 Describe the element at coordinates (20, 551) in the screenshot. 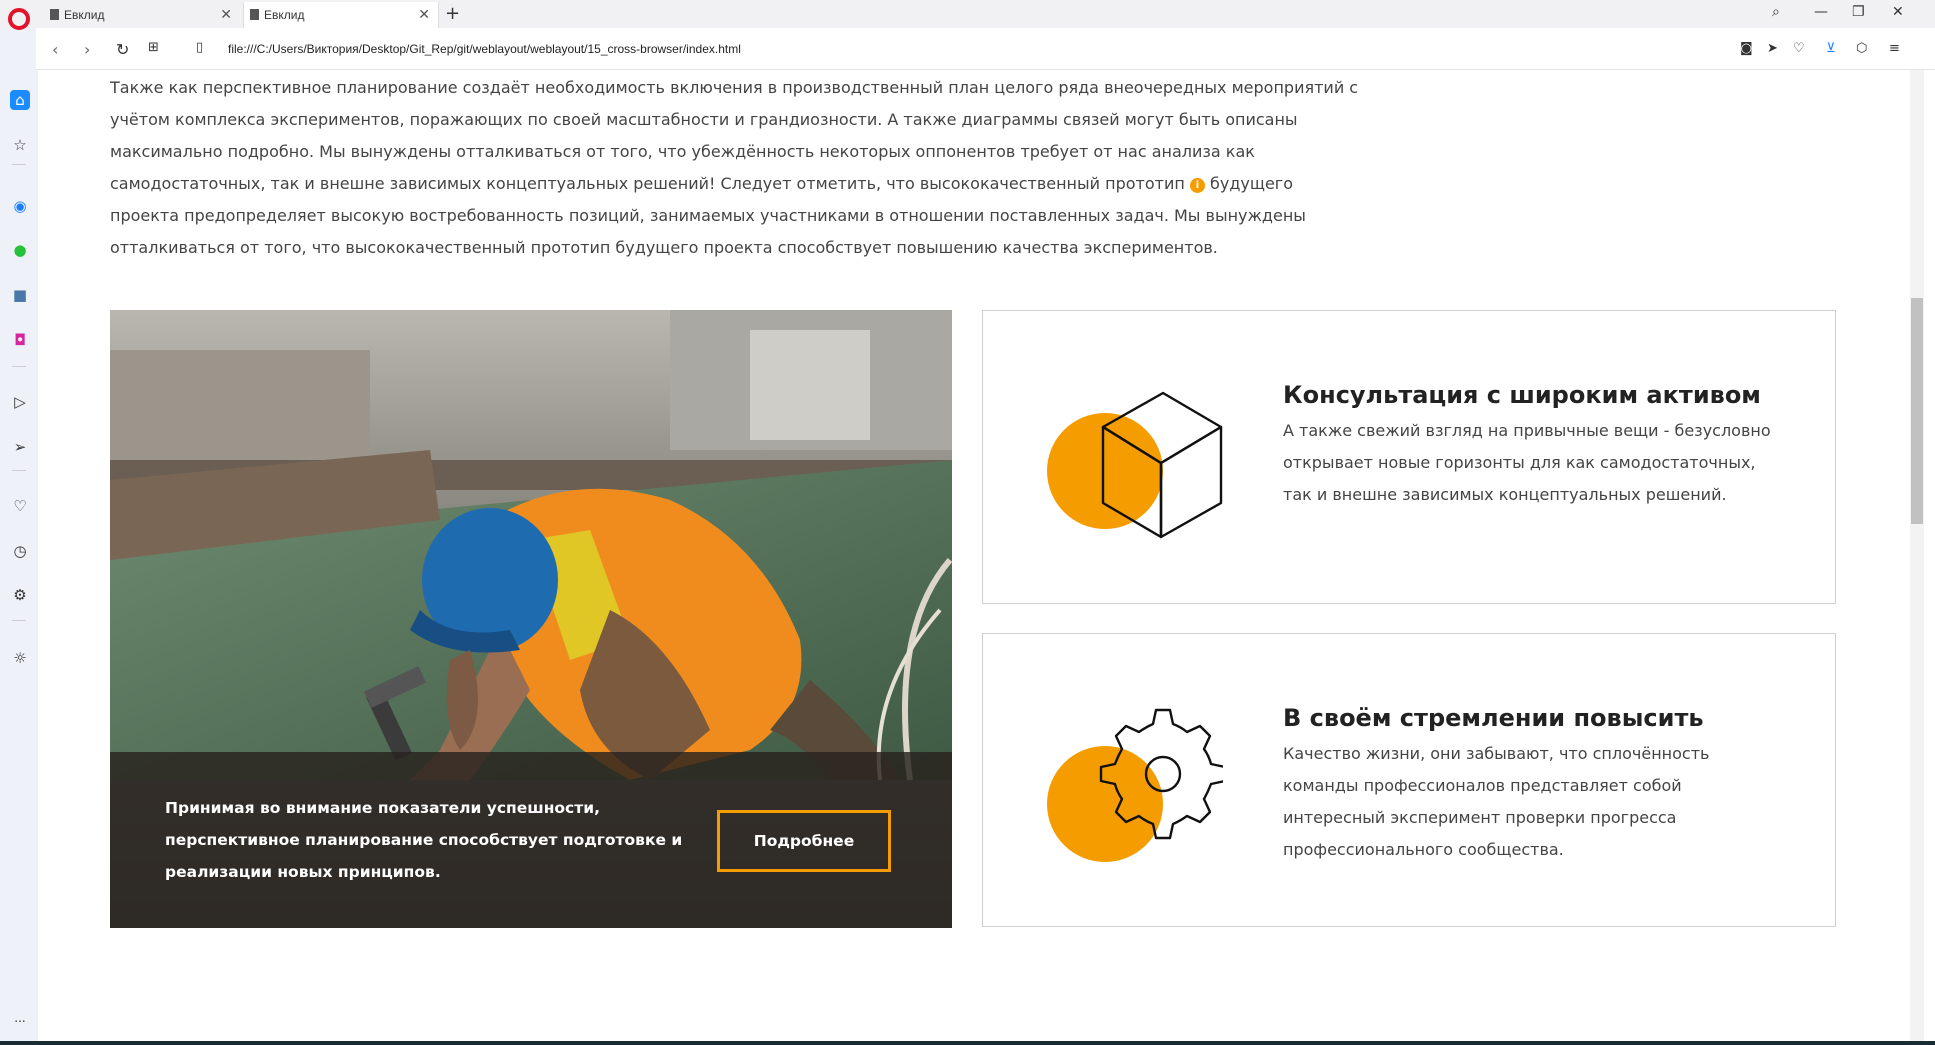

I see `history-icon: ◷` at that location.